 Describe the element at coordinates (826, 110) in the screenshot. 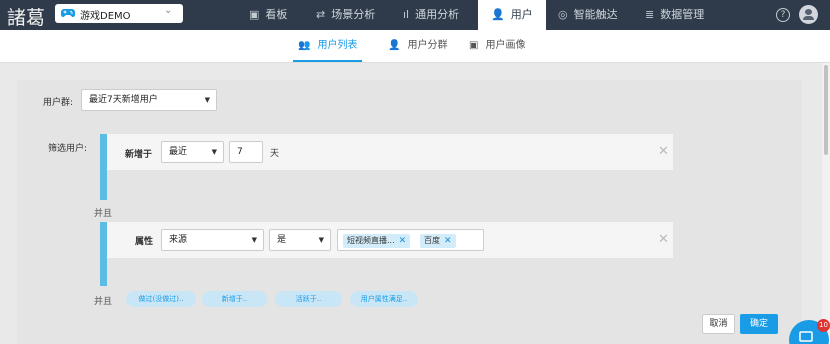

I see `scrollbar-thumb` at that location.